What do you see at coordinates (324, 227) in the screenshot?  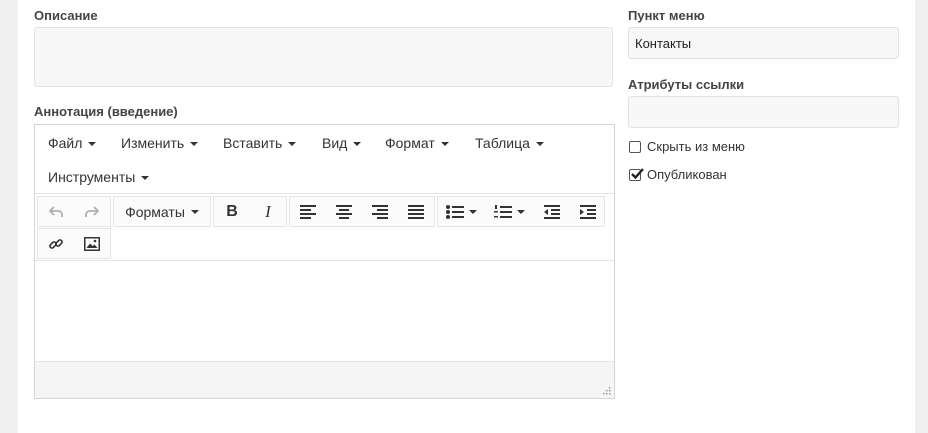 I see `editor-toolbar: Форматы B I` at bounding box center [324, 227].